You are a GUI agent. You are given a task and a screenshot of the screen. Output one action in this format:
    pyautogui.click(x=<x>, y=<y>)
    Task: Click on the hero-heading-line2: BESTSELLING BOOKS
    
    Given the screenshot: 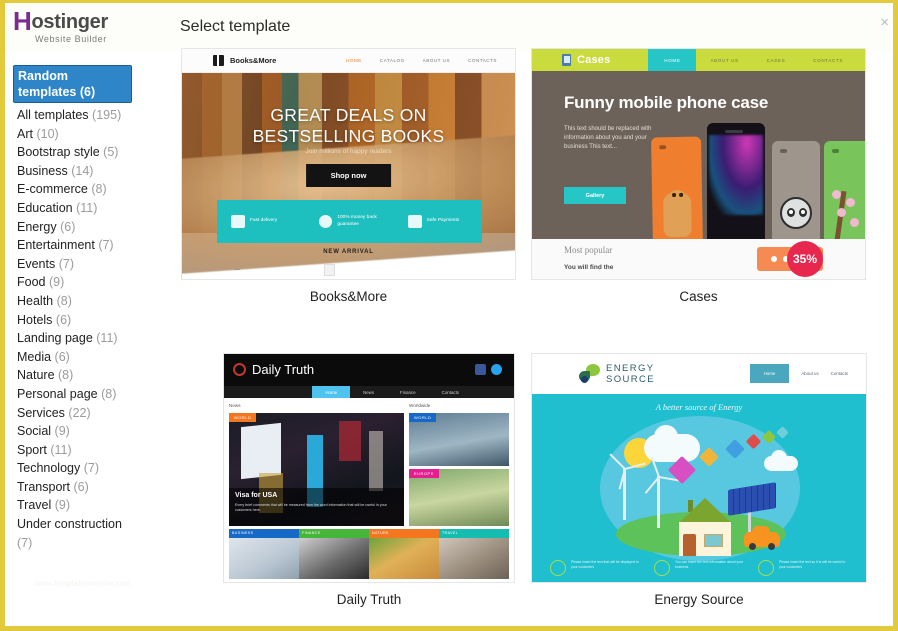 What is the action you would take?
    pyautogui.click(x=348, y=136)
    